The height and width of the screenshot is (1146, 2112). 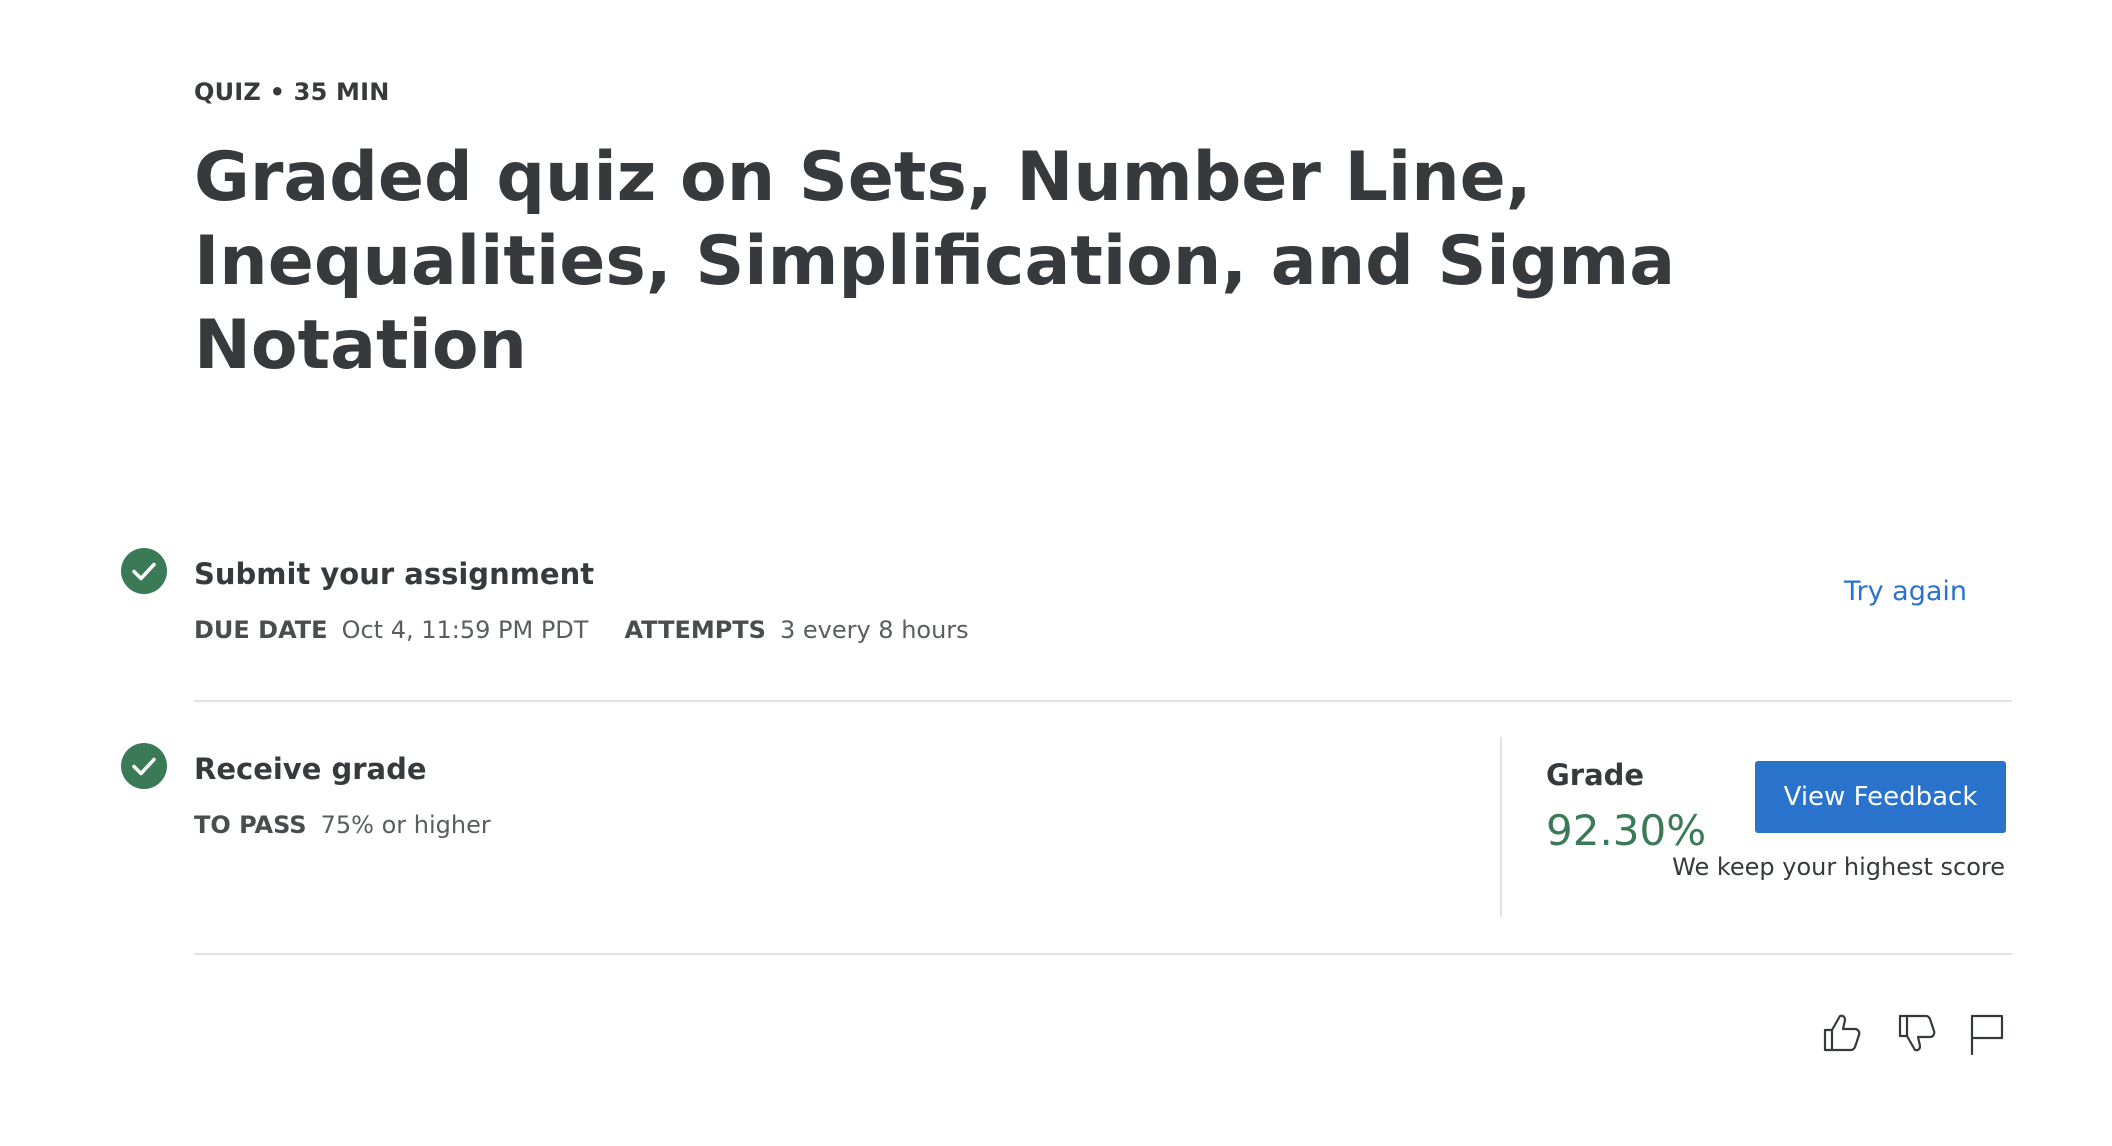 I want to click on attempts-value: 3 every 8 hours, so click(x=874, y=630).